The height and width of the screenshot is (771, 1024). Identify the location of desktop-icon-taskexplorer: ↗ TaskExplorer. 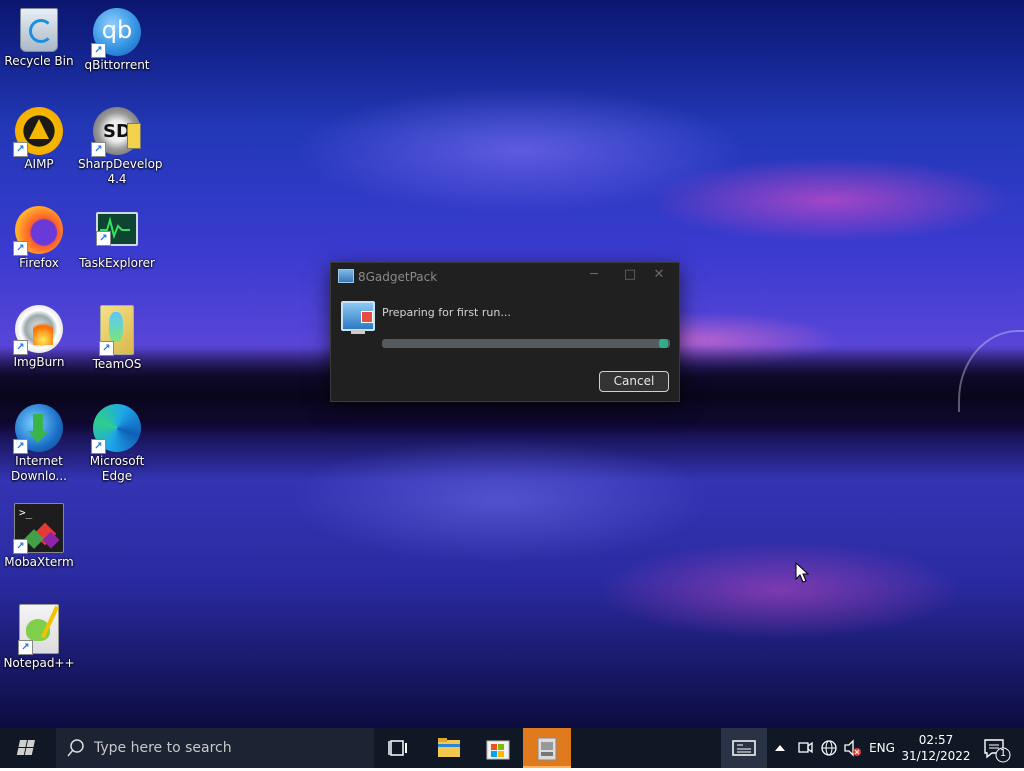
(117, 236).